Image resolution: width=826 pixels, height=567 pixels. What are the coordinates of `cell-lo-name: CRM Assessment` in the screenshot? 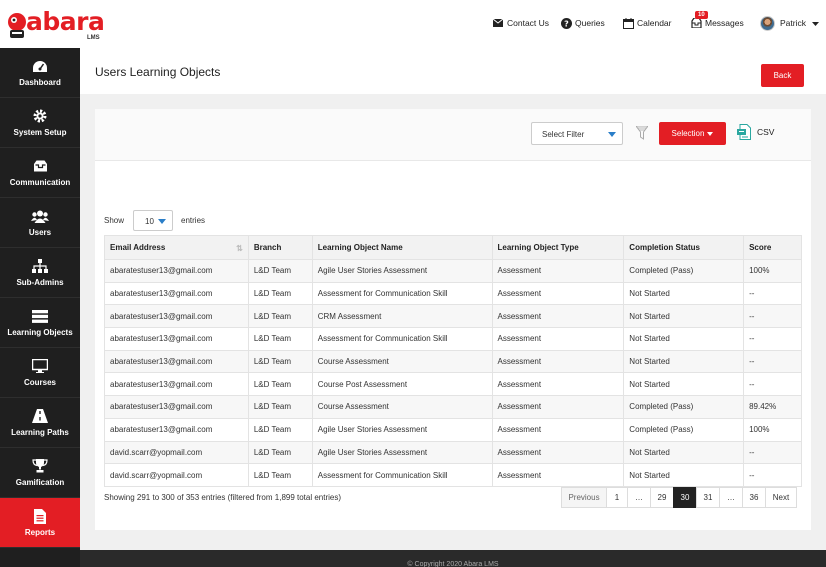 It's located at (402, 316).